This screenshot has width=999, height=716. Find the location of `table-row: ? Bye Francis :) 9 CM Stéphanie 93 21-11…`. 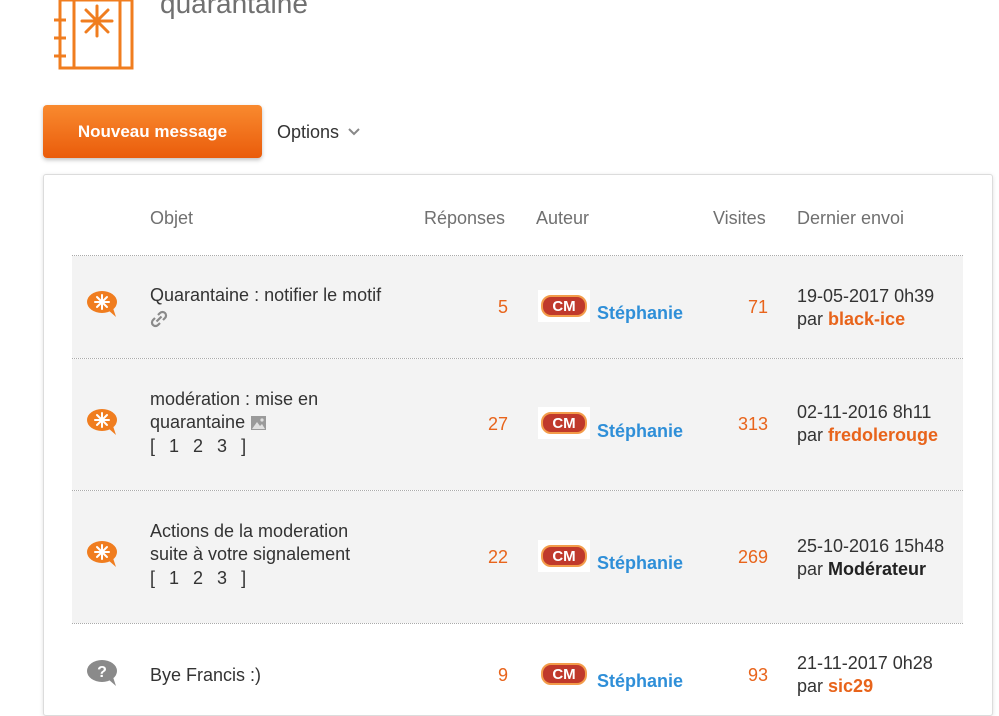

table-row: ? Bye Francis :) 9 CM Stéphanie 93 21-11… is located at coordinates (517, 662).